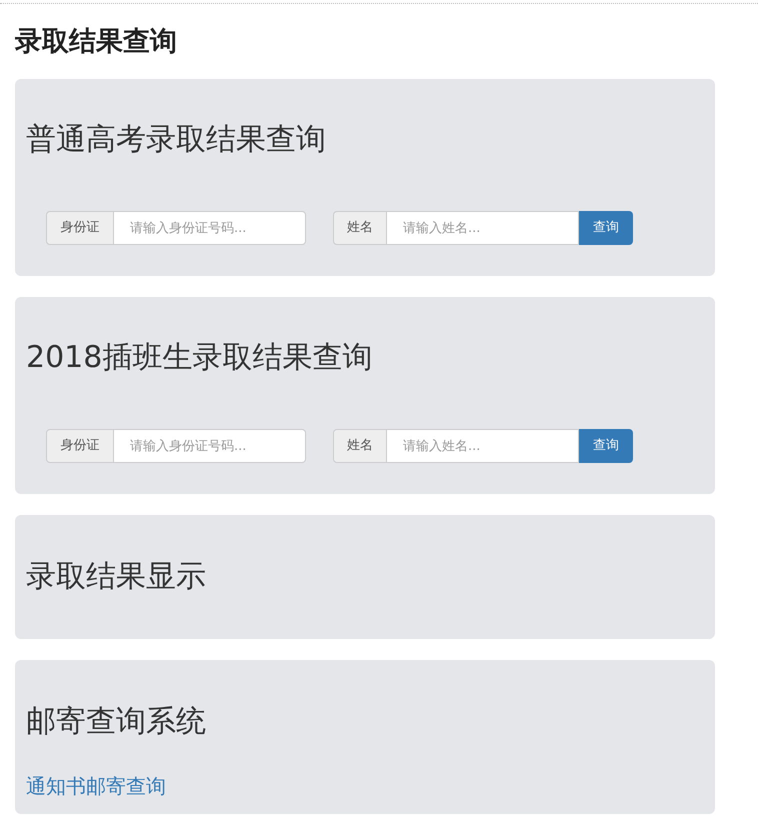  What do you see at coordinates (96, 42) in the screenshot?
I see `page-title: 录取结果查询` at bounding box center [96, 42].